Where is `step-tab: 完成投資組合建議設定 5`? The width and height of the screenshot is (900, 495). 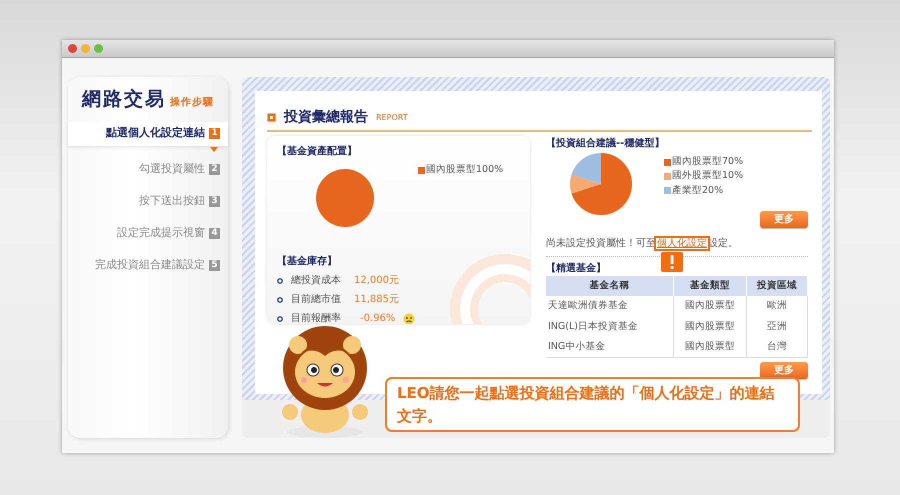 step-tab: 完成投資組合建議設定 5 is located at coordinates (148, 266).